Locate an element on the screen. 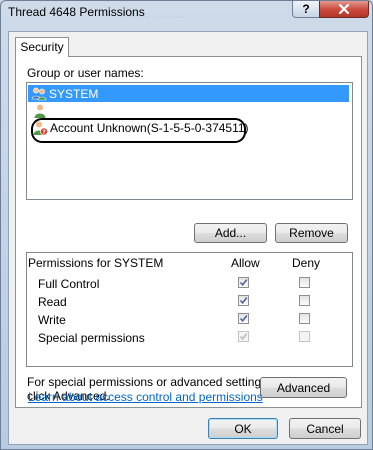  deny-column-header: Deny is located at coordinates (306, 263).